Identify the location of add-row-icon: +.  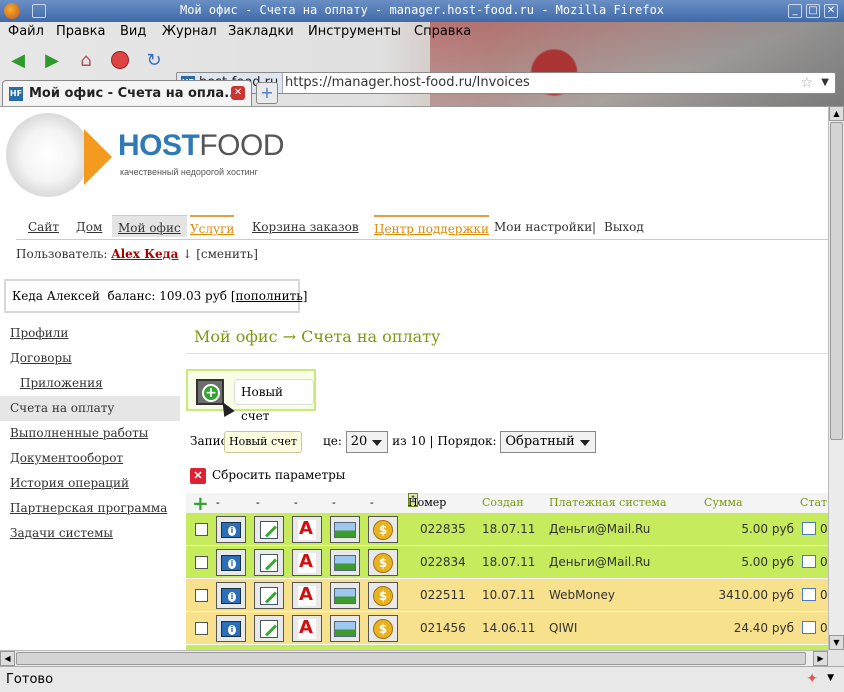
(200, 503).